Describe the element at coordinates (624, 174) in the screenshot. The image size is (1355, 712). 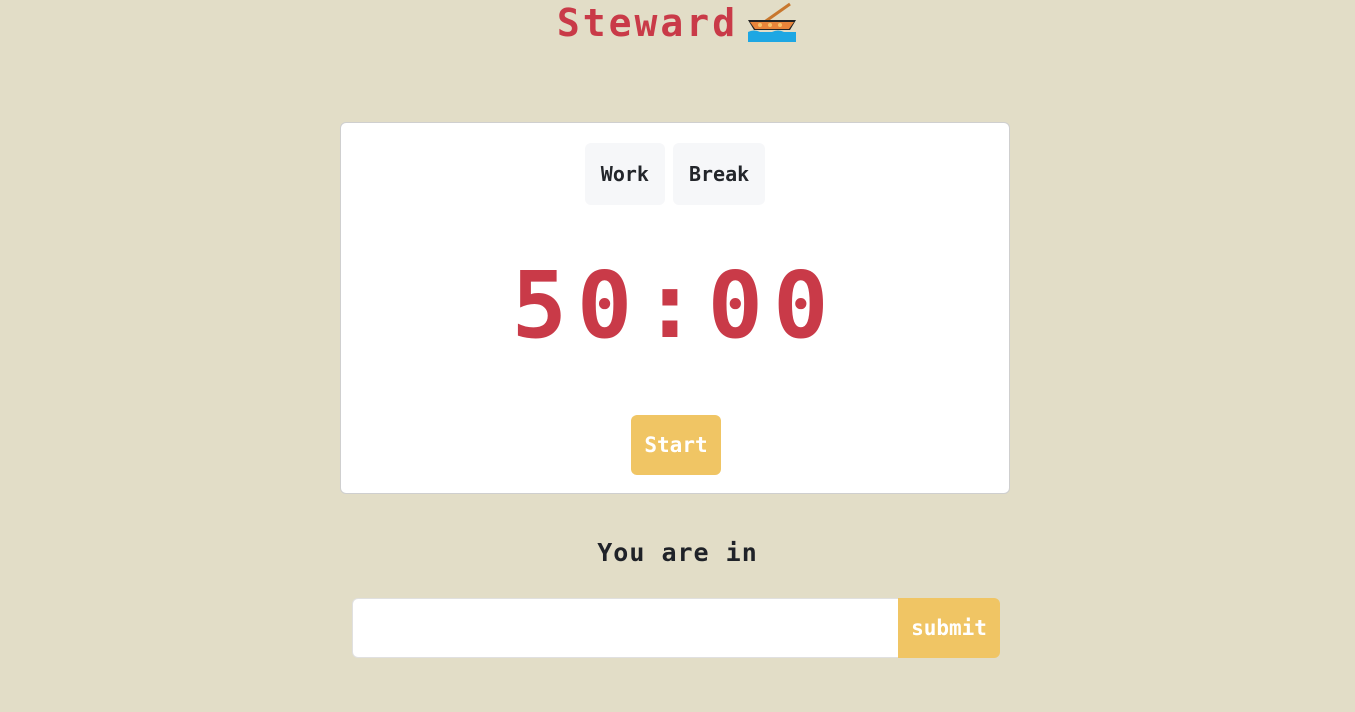
I see `tab-work: Work` at that location.